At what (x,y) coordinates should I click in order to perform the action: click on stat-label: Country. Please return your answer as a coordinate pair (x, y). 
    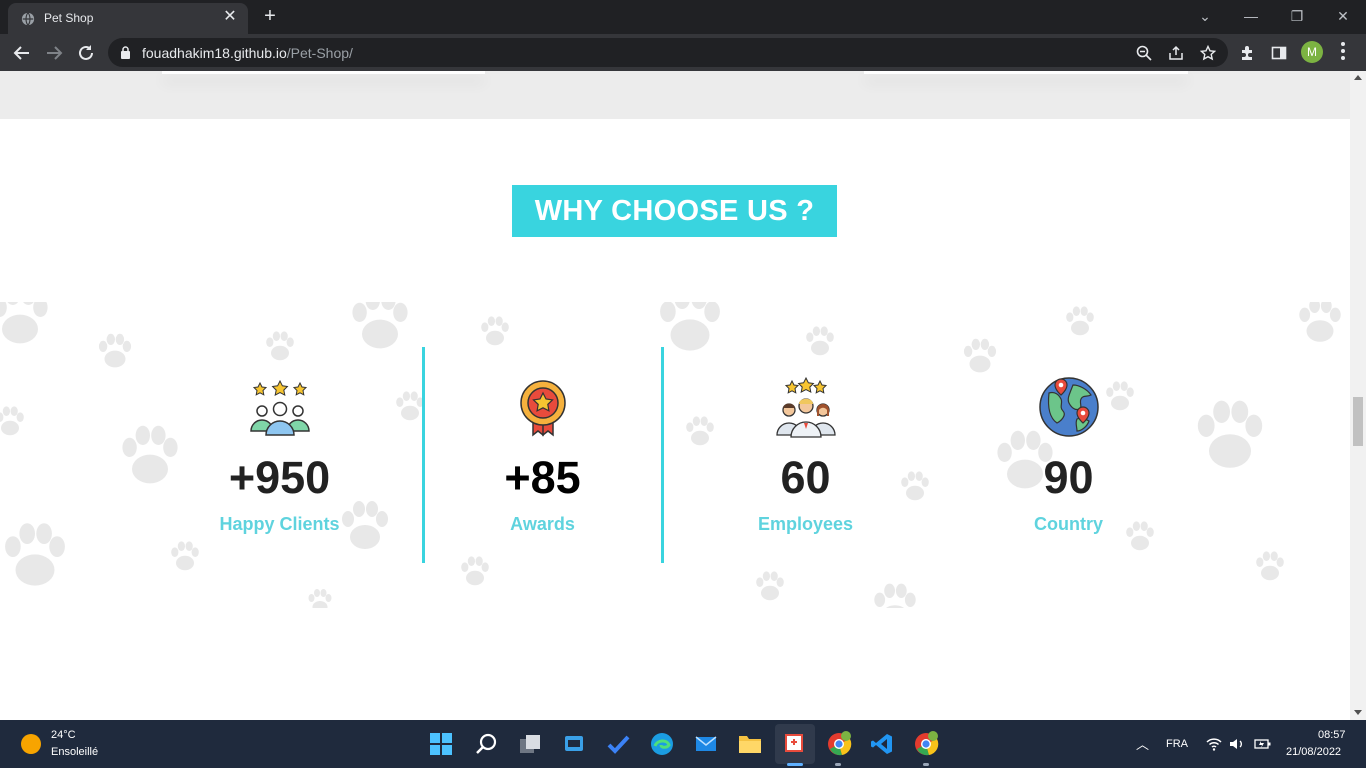
    Looking at the image, I should click on (1068, 524).